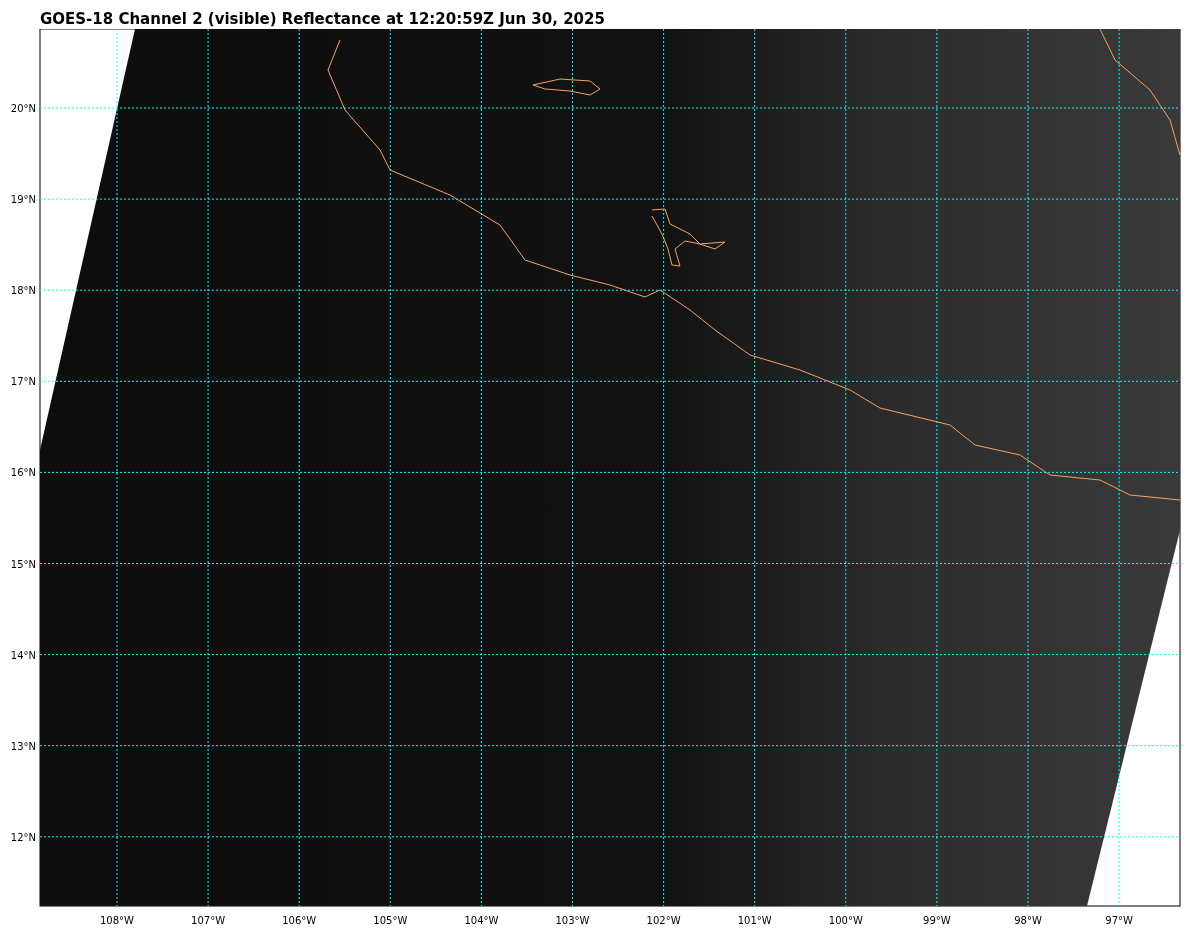  I want to click on latitude-label: 14°N, so click(23, 655).